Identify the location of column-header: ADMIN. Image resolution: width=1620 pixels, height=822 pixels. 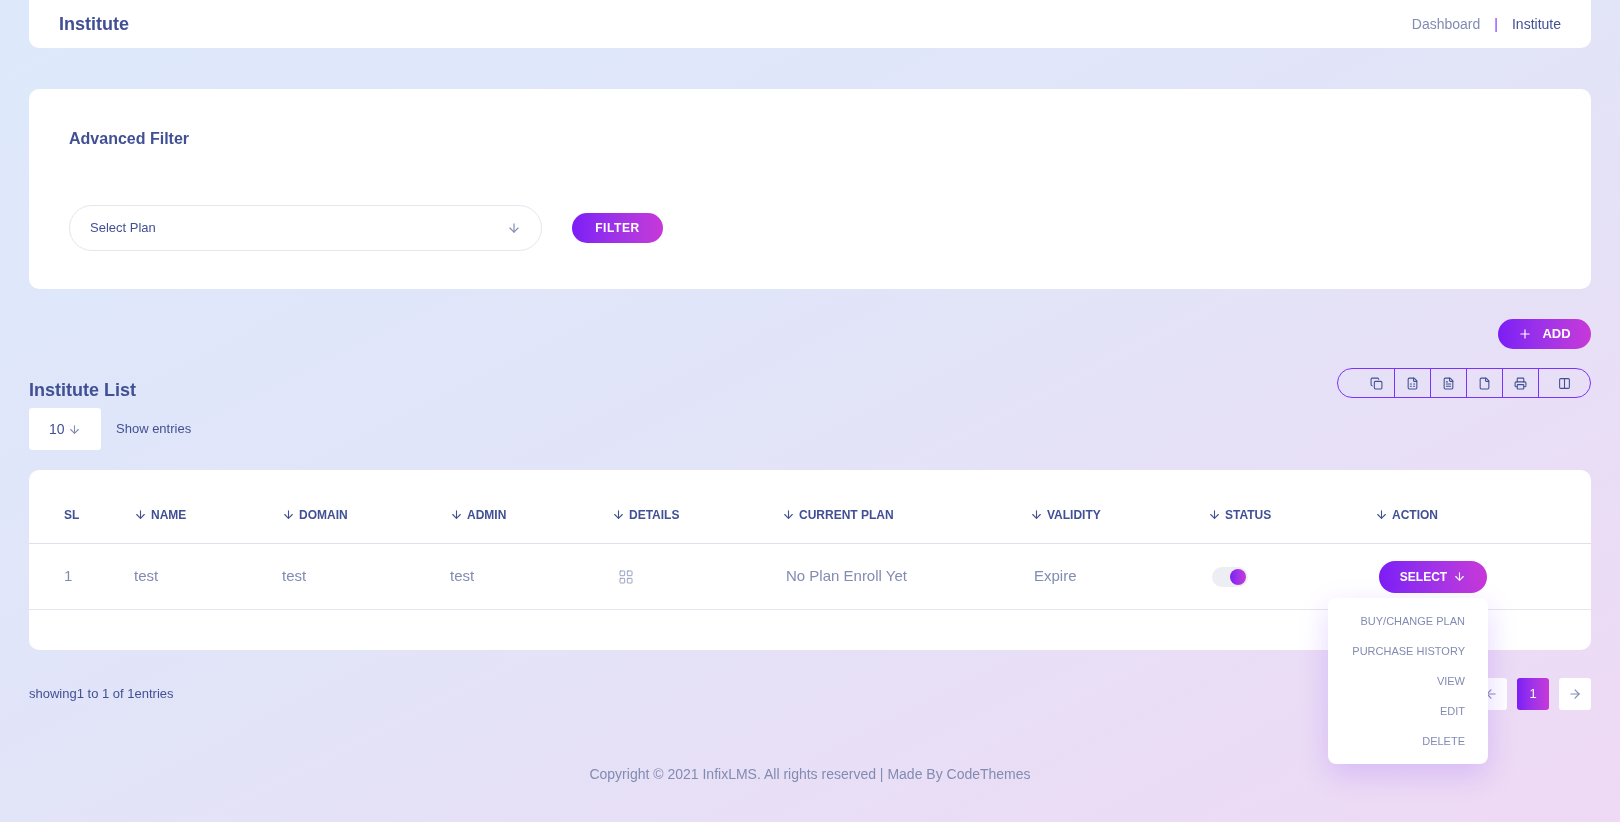
(531, 514).